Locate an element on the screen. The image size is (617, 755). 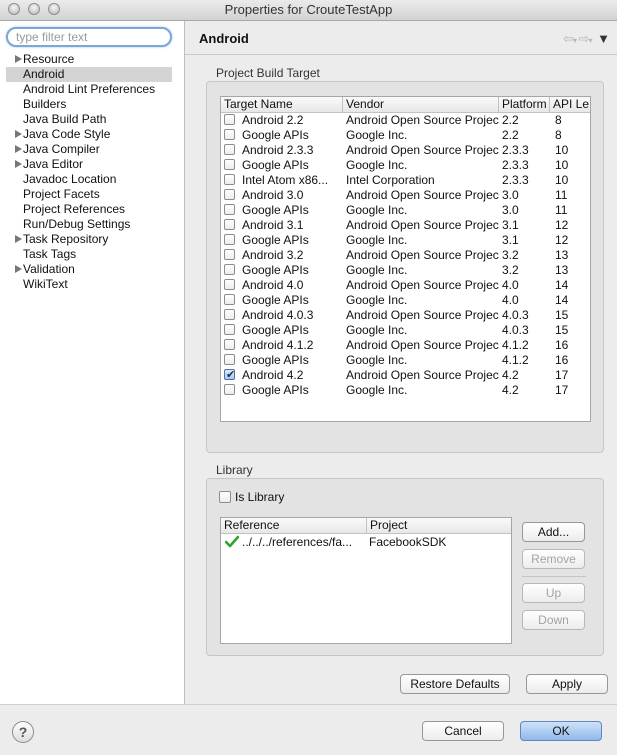
column-target-name: Target Name is located at coordinates (282, 104).